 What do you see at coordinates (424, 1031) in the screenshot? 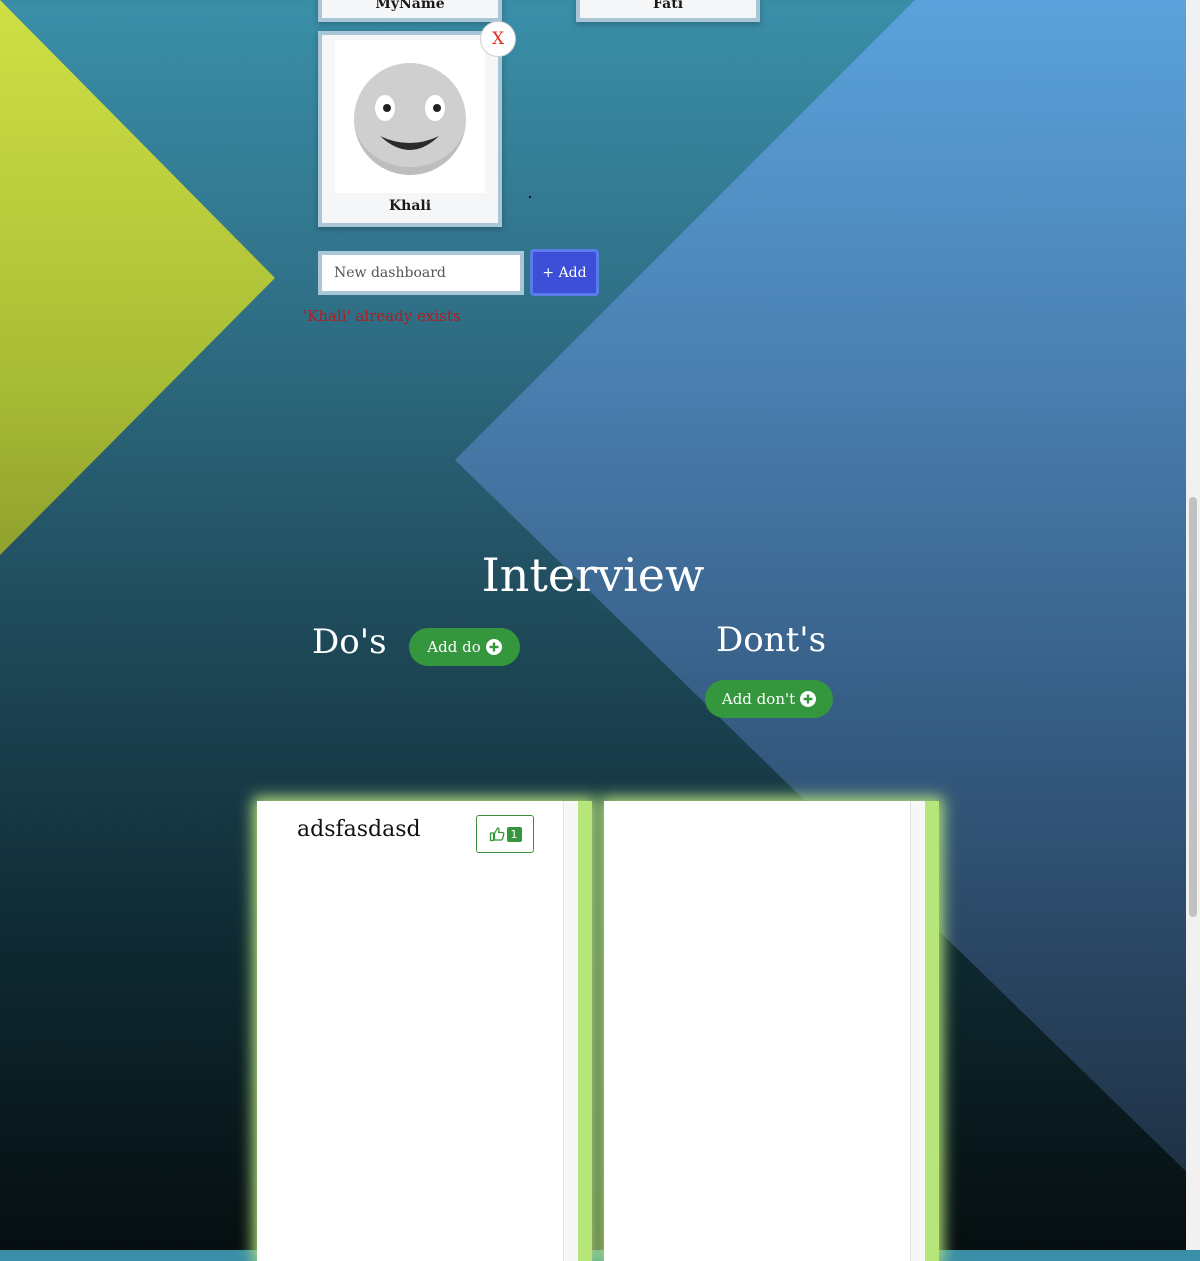
I see `dos-list-panel: adsfasdasd 1` at bounding box center [424, 1031].